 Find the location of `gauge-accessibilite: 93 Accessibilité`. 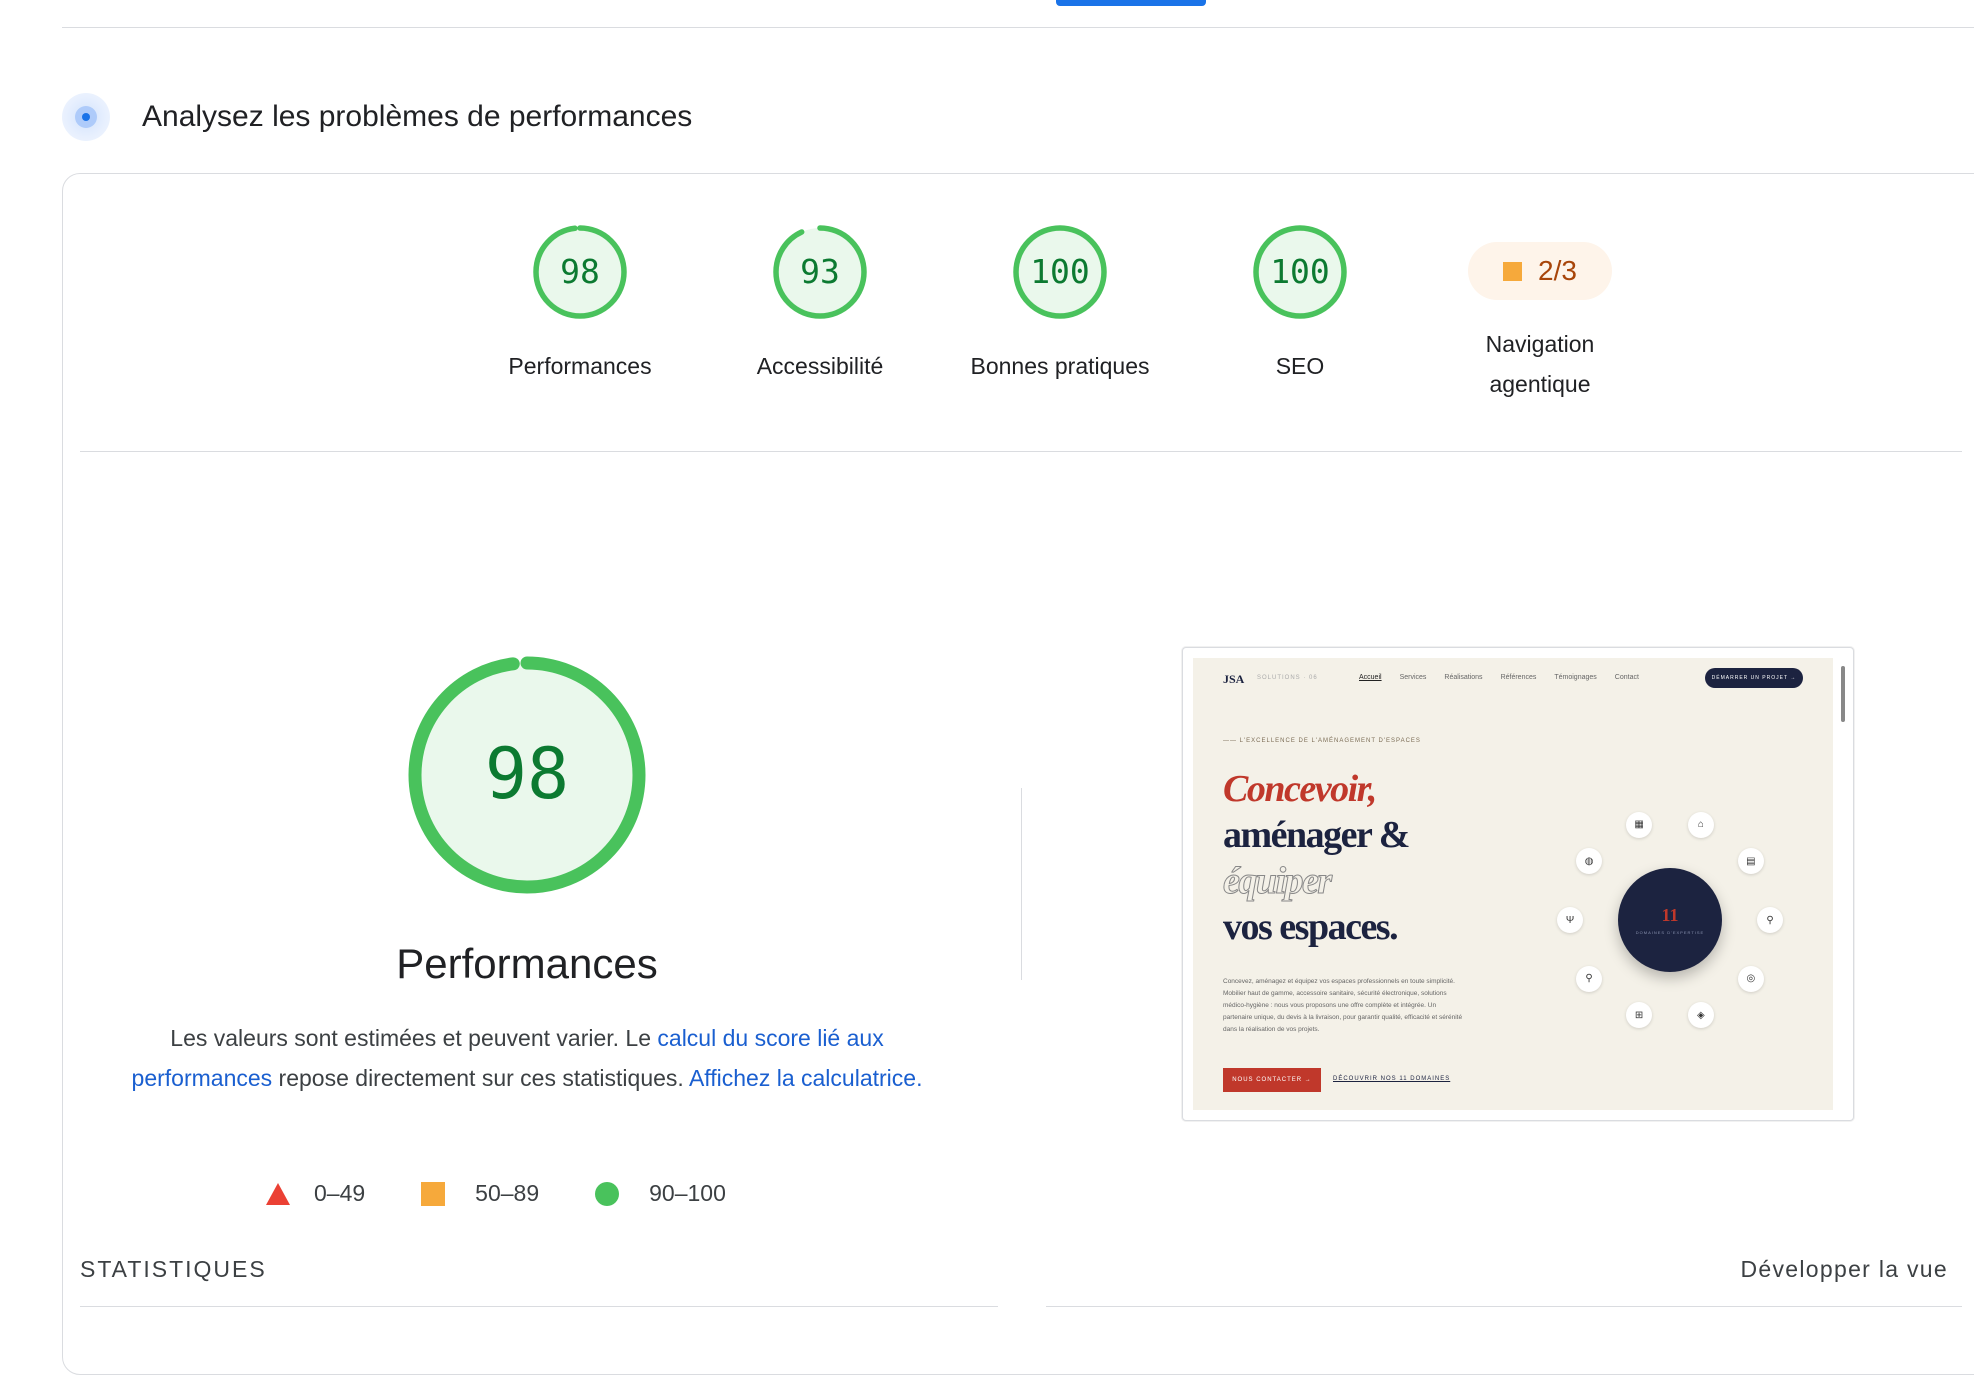

gauge-accessibilite: 93 Accessibilité is located at coordinates (820, 313).